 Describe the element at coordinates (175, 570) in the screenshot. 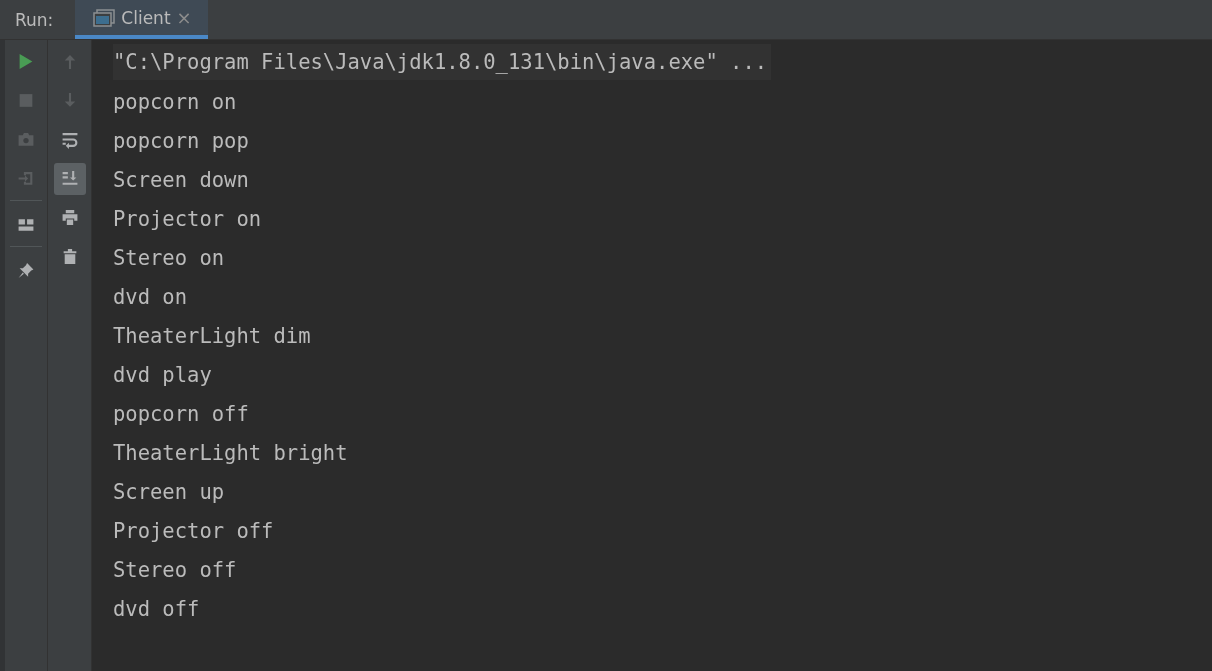

I see `output-line: Stereo off` at that location.